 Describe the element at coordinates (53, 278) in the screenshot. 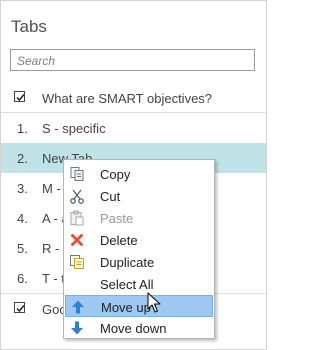

I see `tab-label: T - t` at that location.